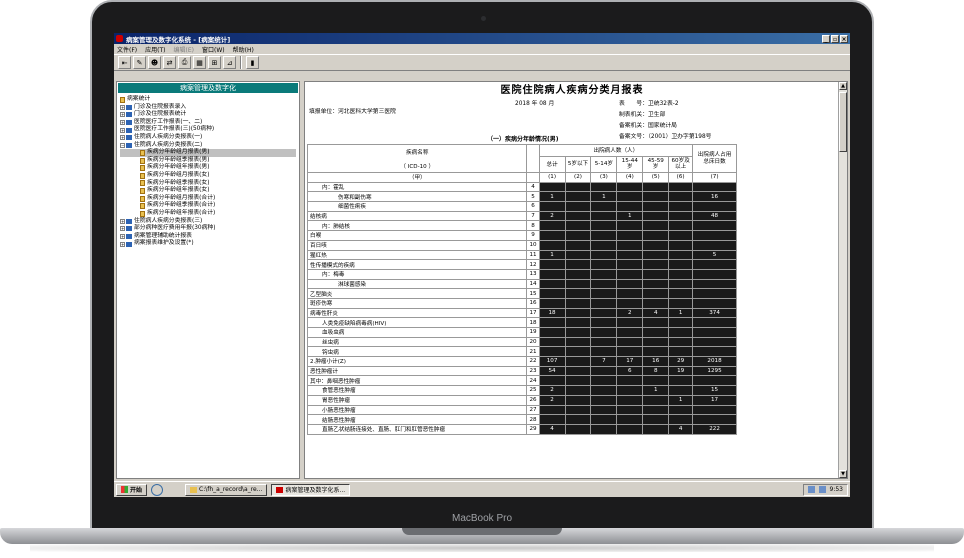 The image size is (964, 558). Describe the element at coordinates (243, 49) in the screenshot. I see `menu-help: 帮助(H)` at that location.